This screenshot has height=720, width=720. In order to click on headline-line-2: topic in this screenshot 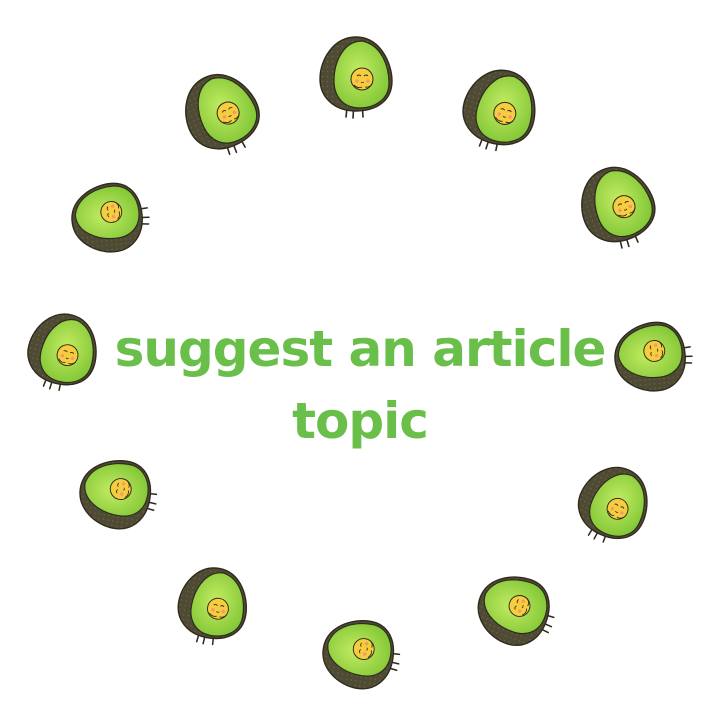, I will do `click(360, 421)`.